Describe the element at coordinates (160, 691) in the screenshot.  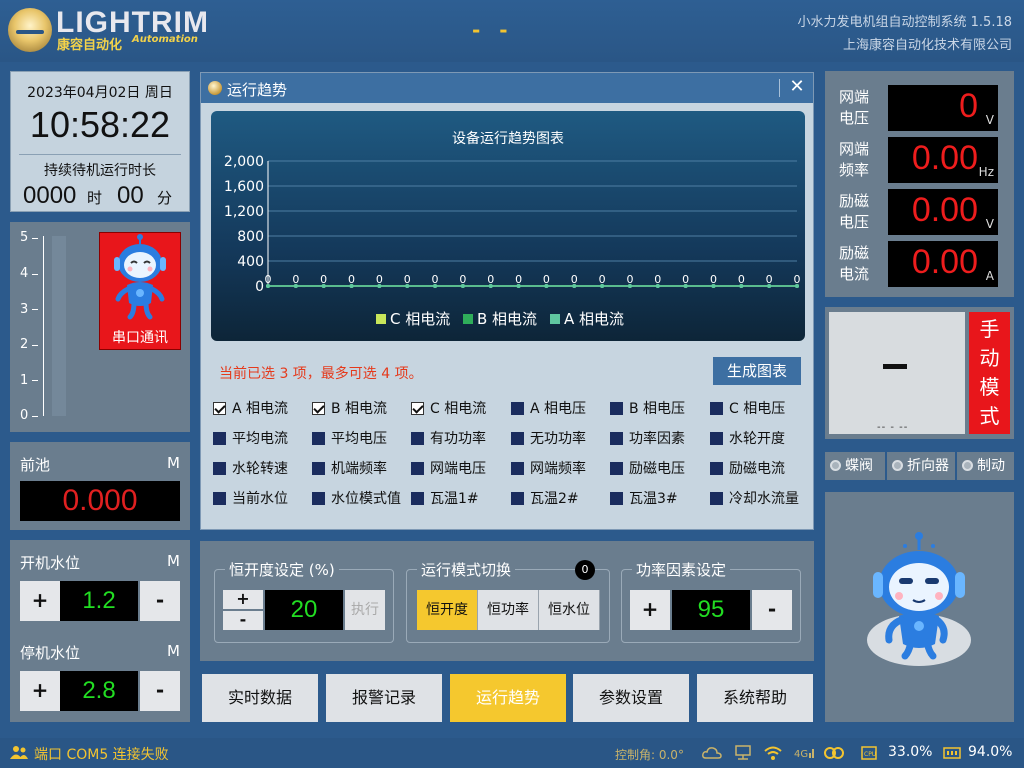
I see `stop-level-minus-button: -` at that location.